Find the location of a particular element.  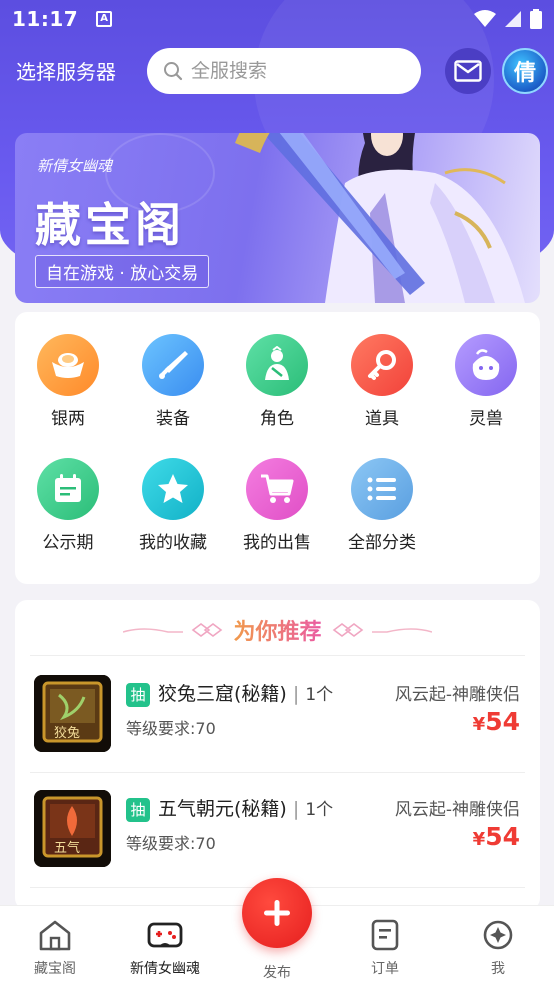

nav-tab-orders: 订单 is located at coordinates (385, 947).